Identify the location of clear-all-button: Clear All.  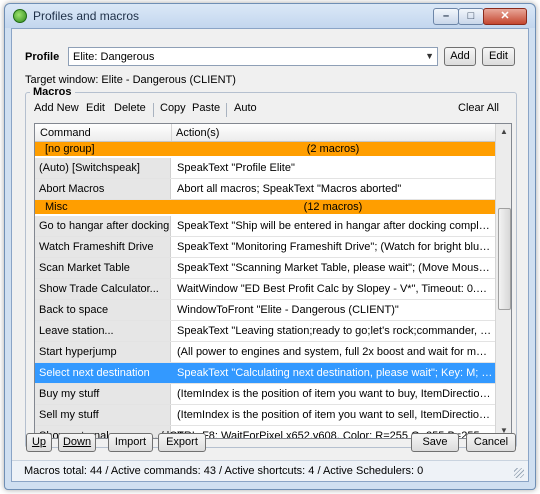
(478, 108).